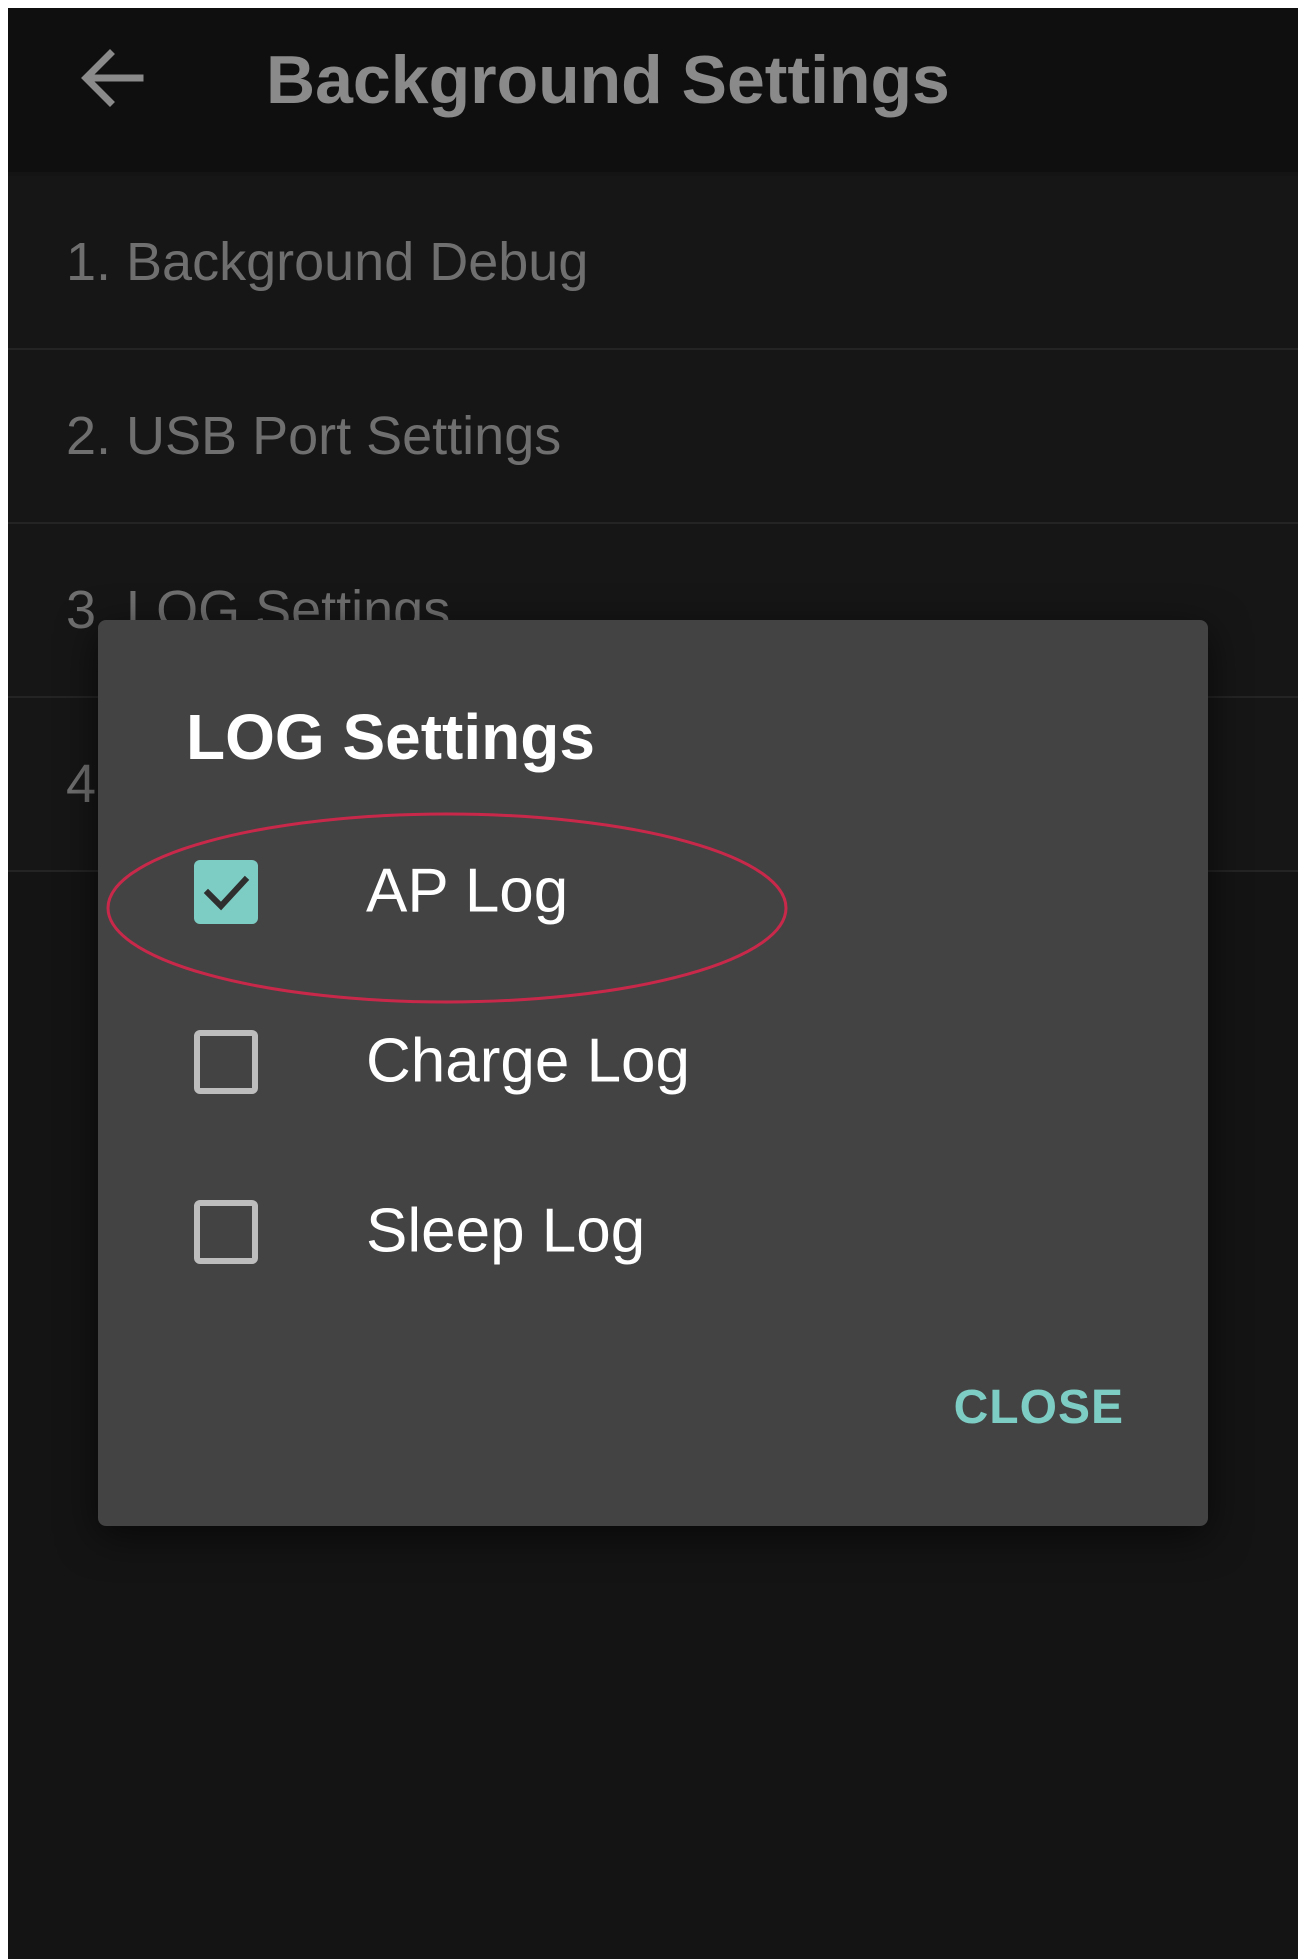 The image size is (1298, 1959). What do you see at coordinates (653, 437) in the screenshot?
I see `list-item-usb-port-settings: 2. USB Port Settings` at bounding box center [653, 437].